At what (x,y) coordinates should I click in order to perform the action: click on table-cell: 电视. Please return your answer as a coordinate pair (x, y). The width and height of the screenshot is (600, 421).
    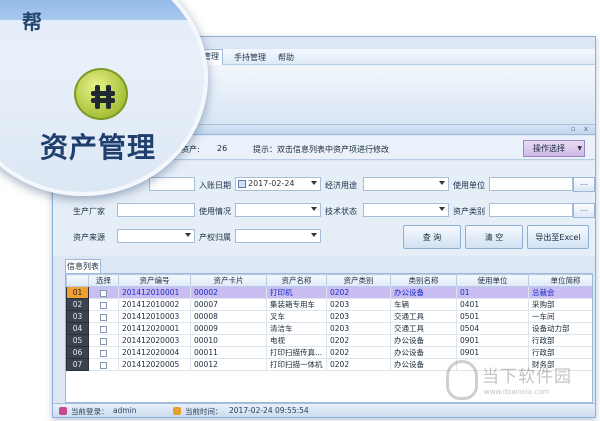
    Looking at the image, I should click on (296, 340).